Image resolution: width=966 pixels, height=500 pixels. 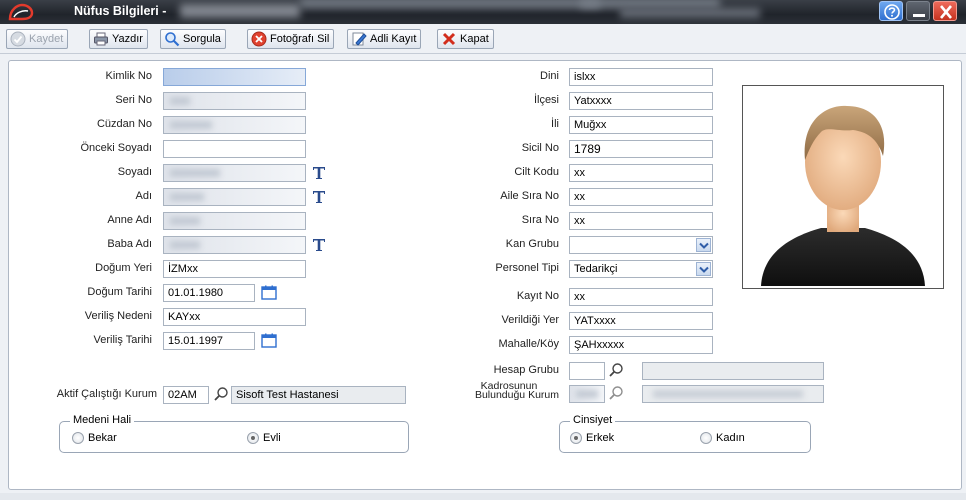 What do you see at coordinates (587, 371) in the screenshot?
I see `hesap-grubu-code-field` at bounding box center [587, 371].